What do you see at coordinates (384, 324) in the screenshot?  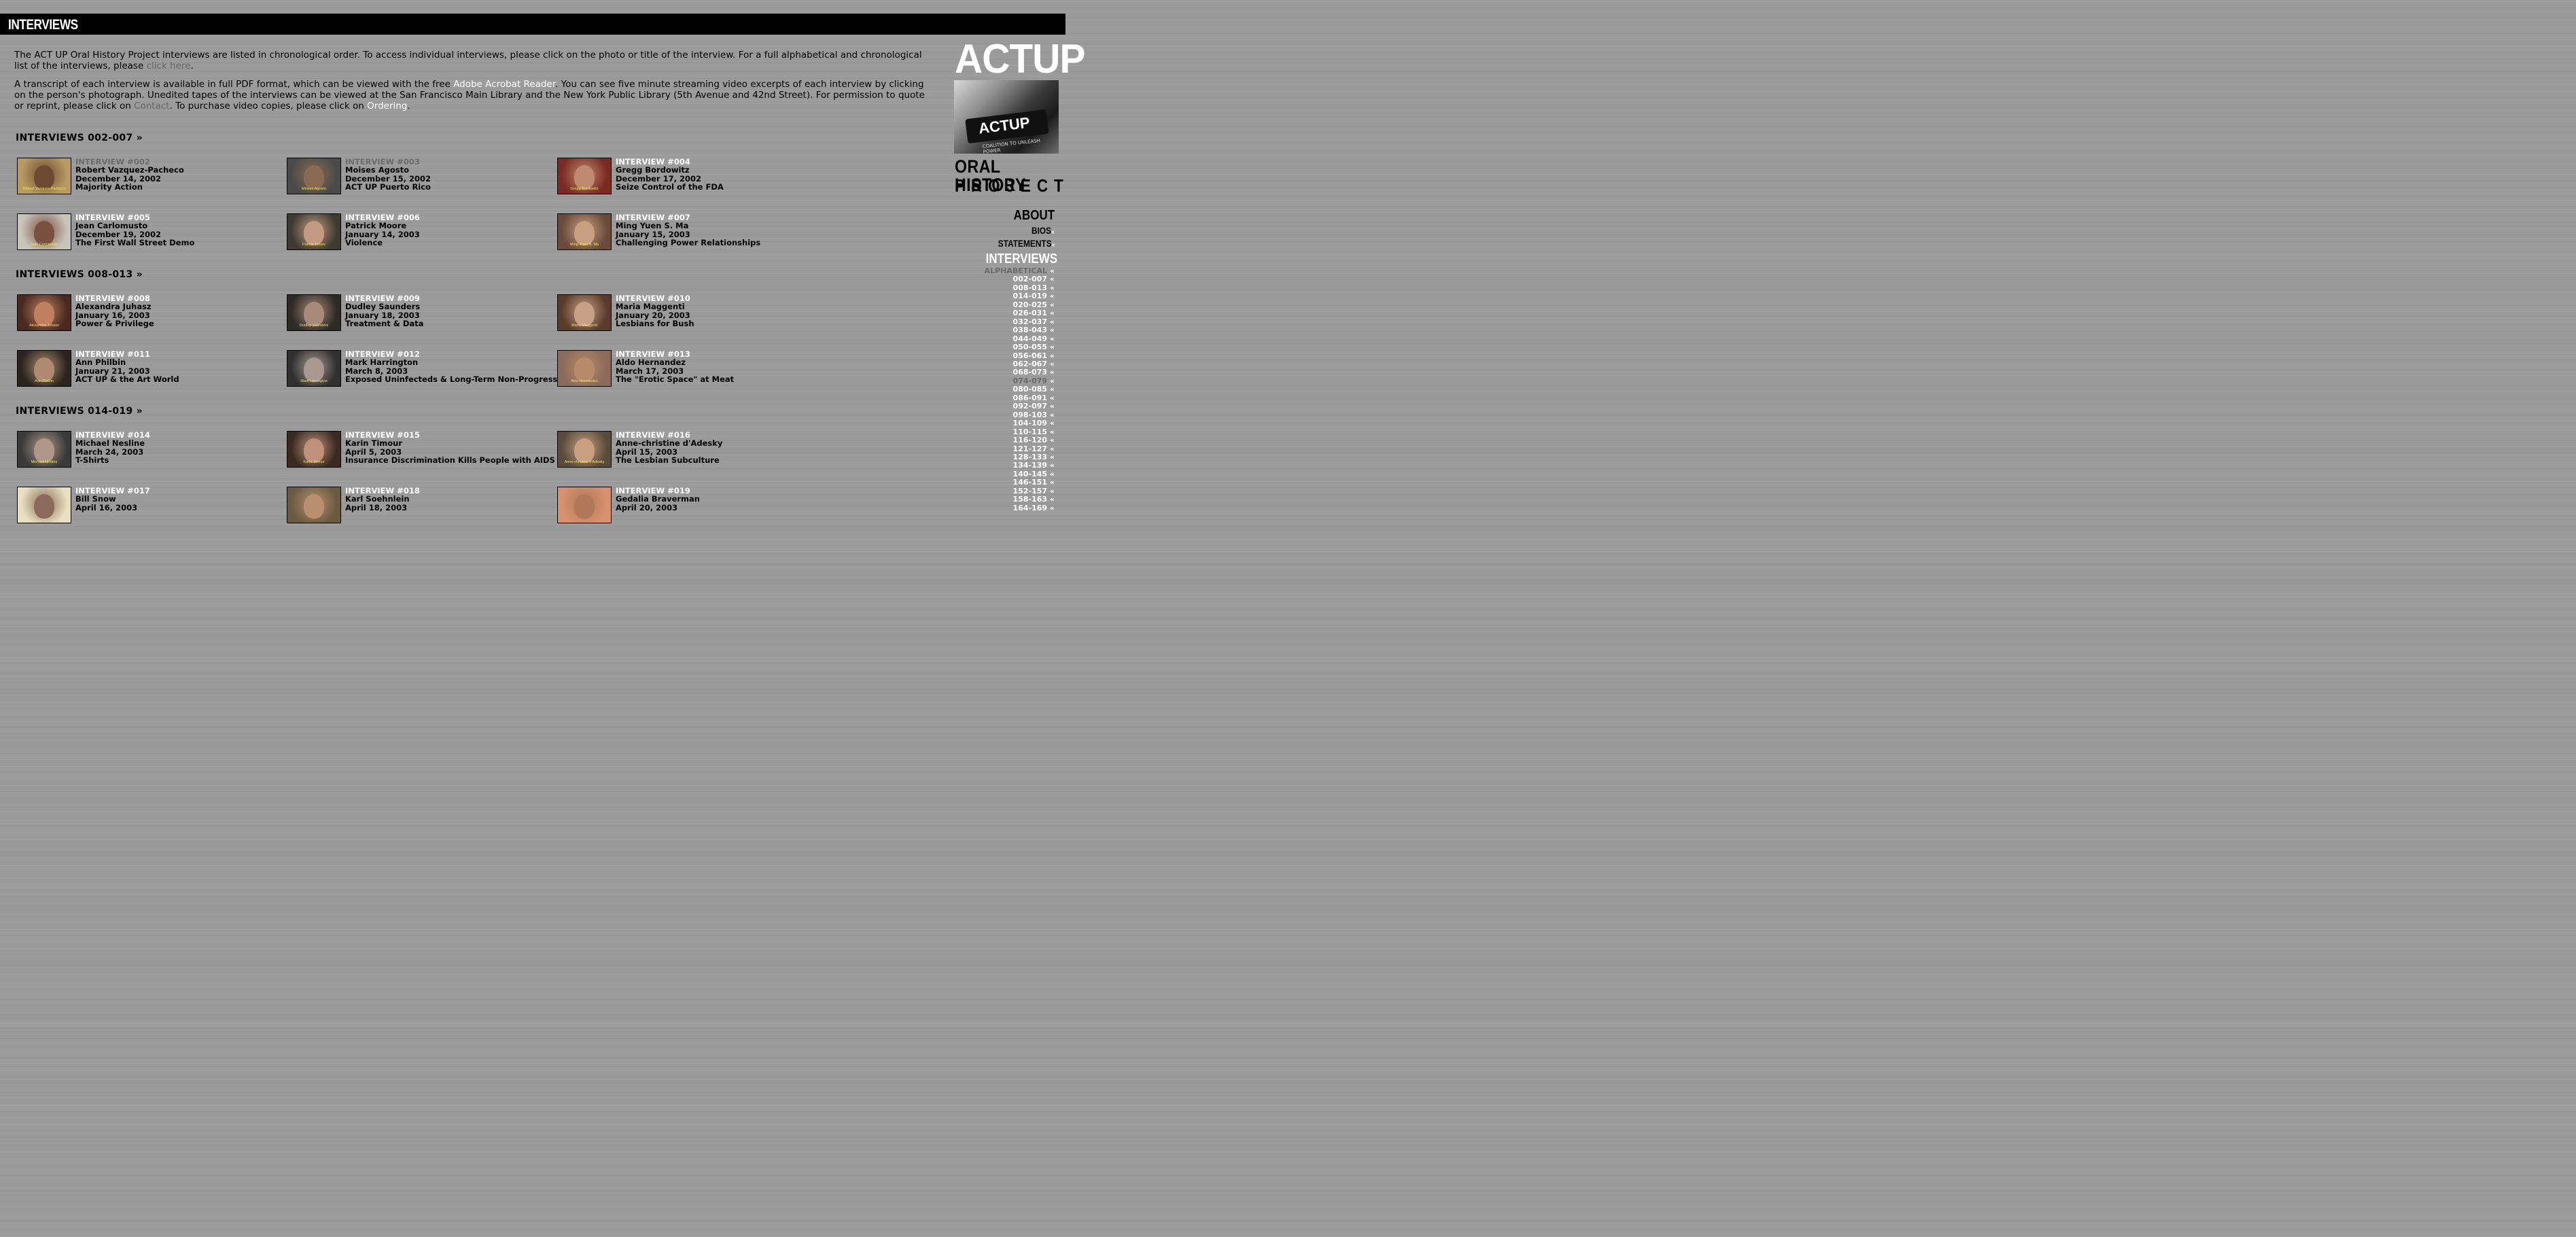 I see `interview-topic: Treatment & Data` at bounding box center [384, 324].